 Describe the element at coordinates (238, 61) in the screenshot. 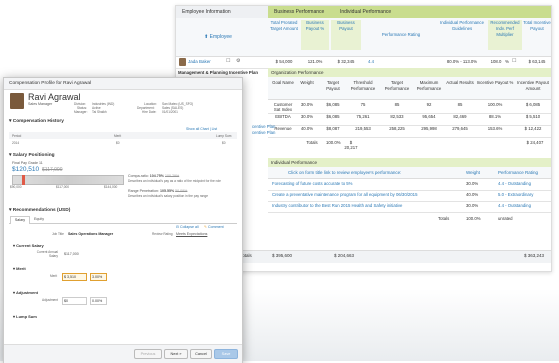

I see `gear-icon: ⚙` at that location.